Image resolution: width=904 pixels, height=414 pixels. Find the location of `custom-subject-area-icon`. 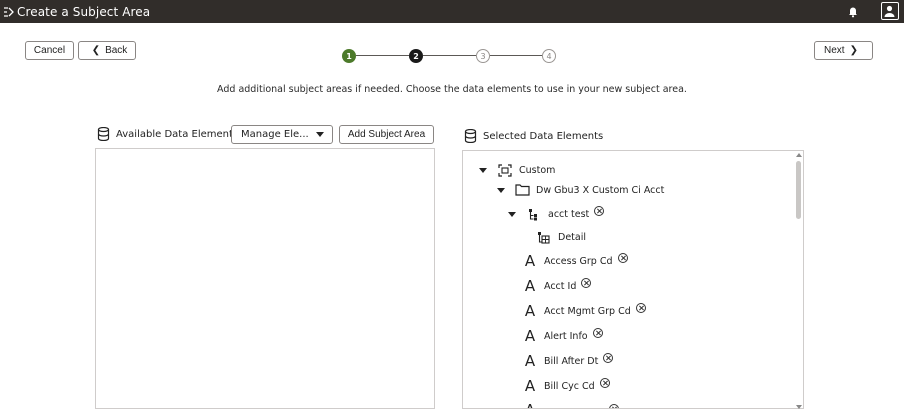

custom-subject-area-icon is located at coordinates (505, 170).